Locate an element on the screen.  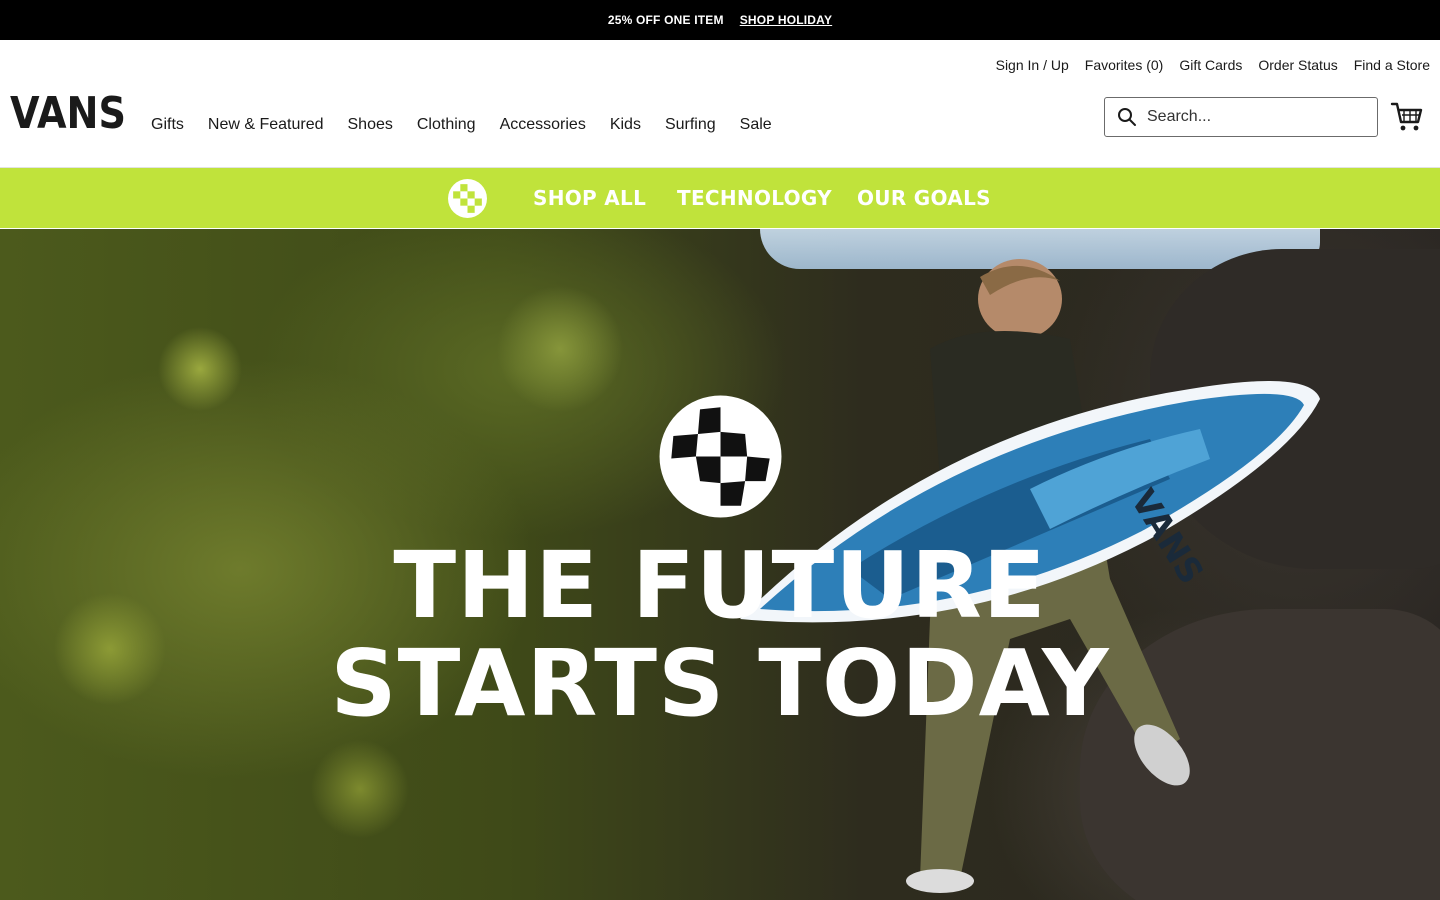
nav-surfing: Surfing is located at coordinates (690, 125).